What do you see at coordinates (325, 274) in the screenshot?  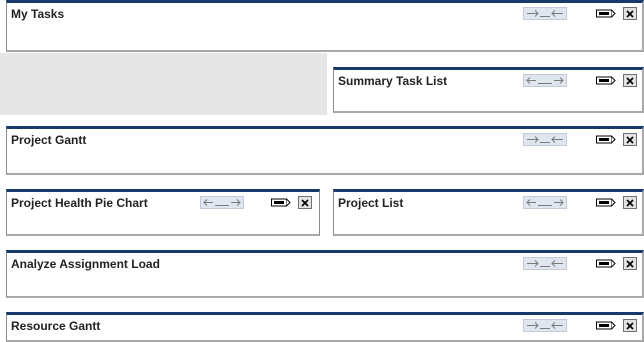 I see `portlet-analyze-assignment-load: Analyze Assignment Load` at bounding box center [325, 274].